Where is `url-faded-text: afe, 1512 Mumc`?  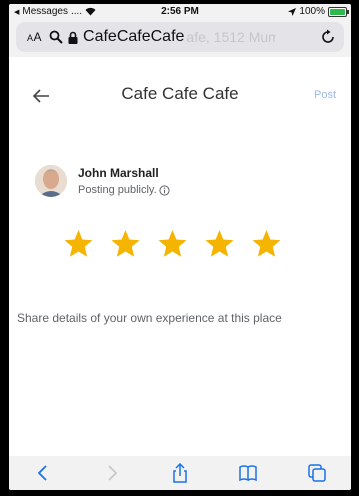
url-faded-text: afe, 1512 Mumc is located at coordinates (231, 37).